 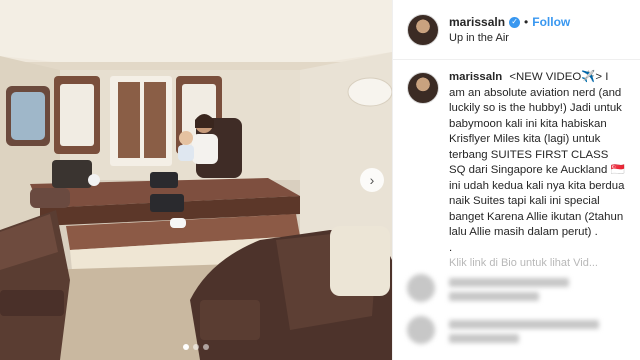 I want to click on verified-badge-icon: ✓, so click(x=515, y=22).